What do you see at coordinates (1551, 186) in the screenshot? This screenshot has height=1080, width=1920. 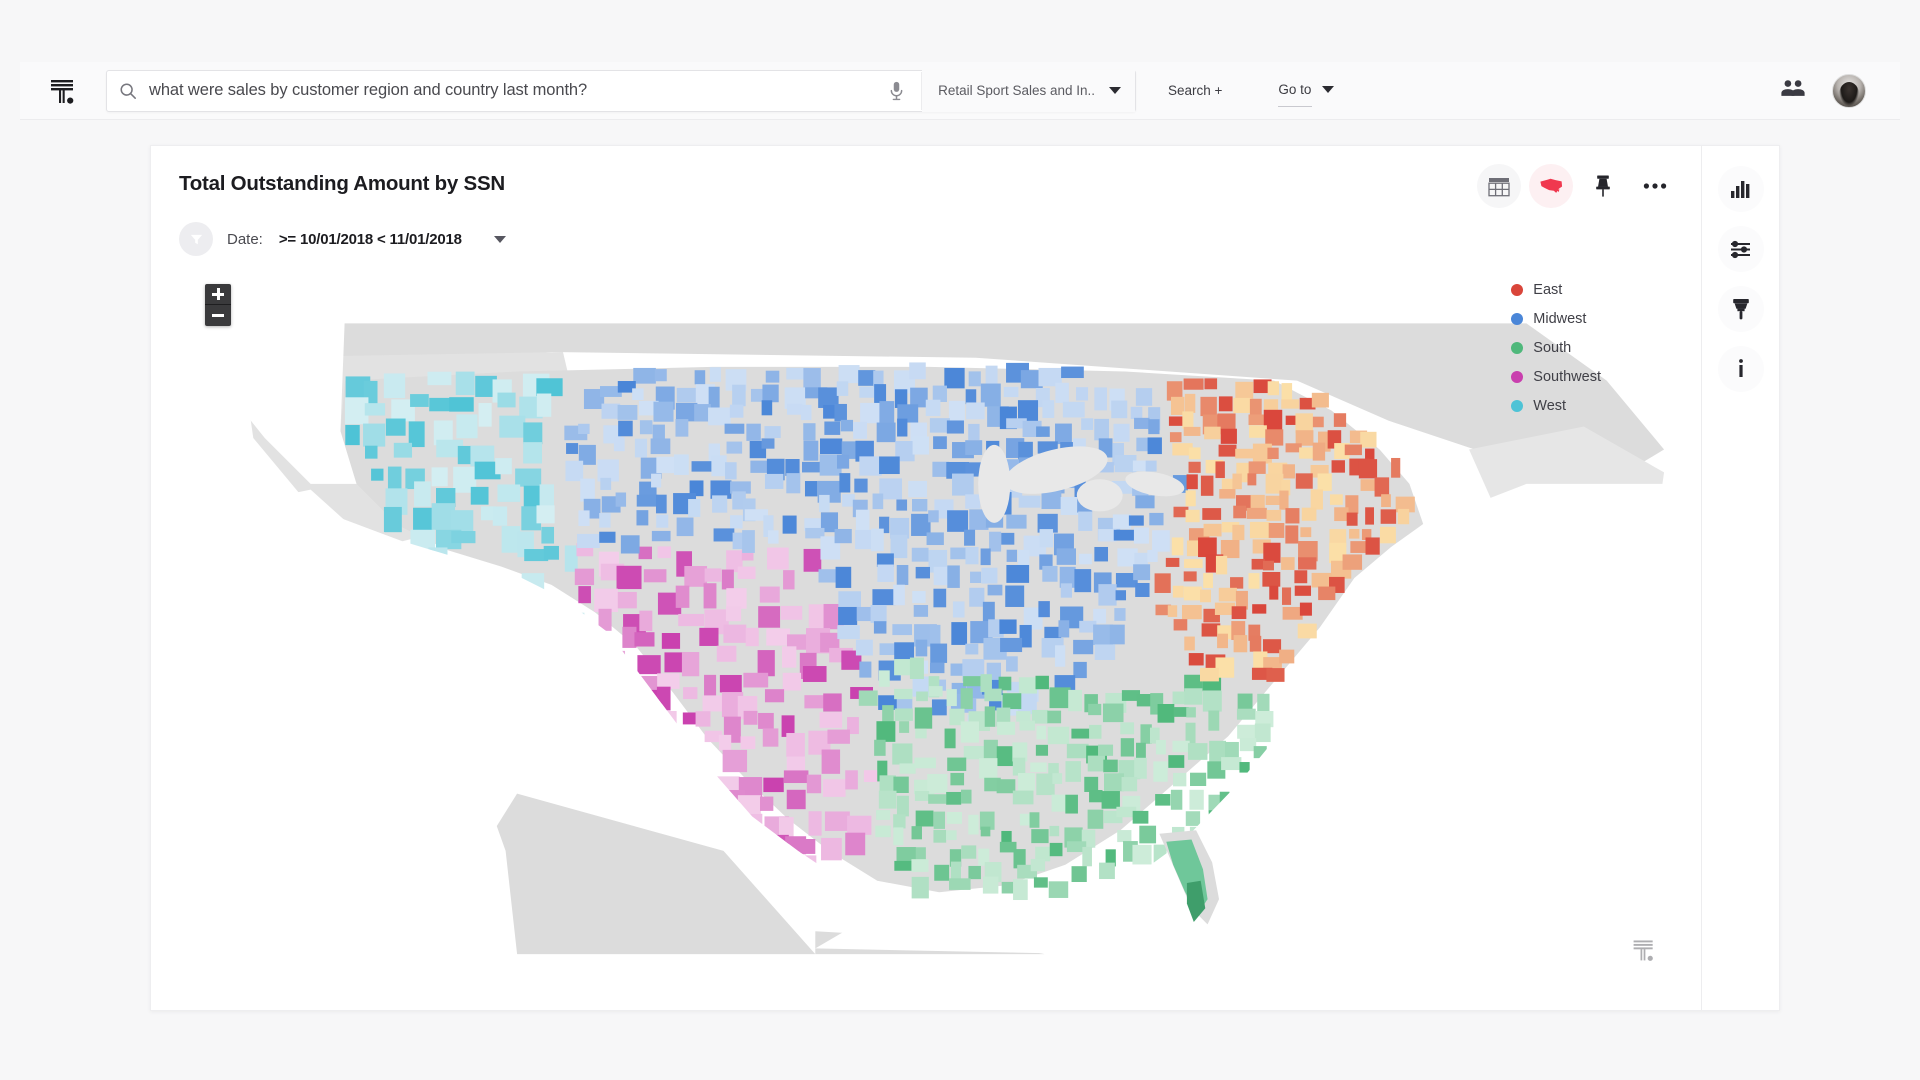 I see `map-chart-icon` at bounding box center [1551, 186].